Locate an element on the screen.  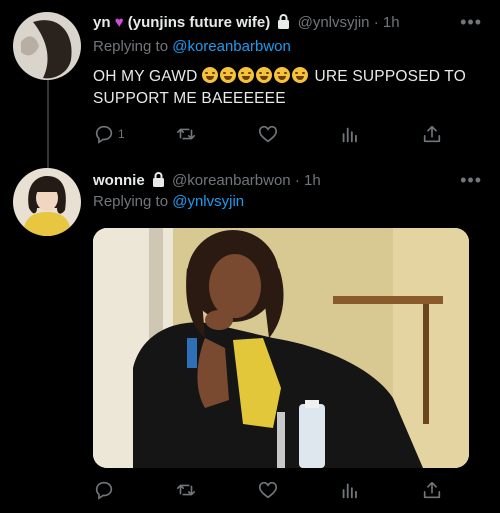
action-bar is located at coordinates (273, 490).